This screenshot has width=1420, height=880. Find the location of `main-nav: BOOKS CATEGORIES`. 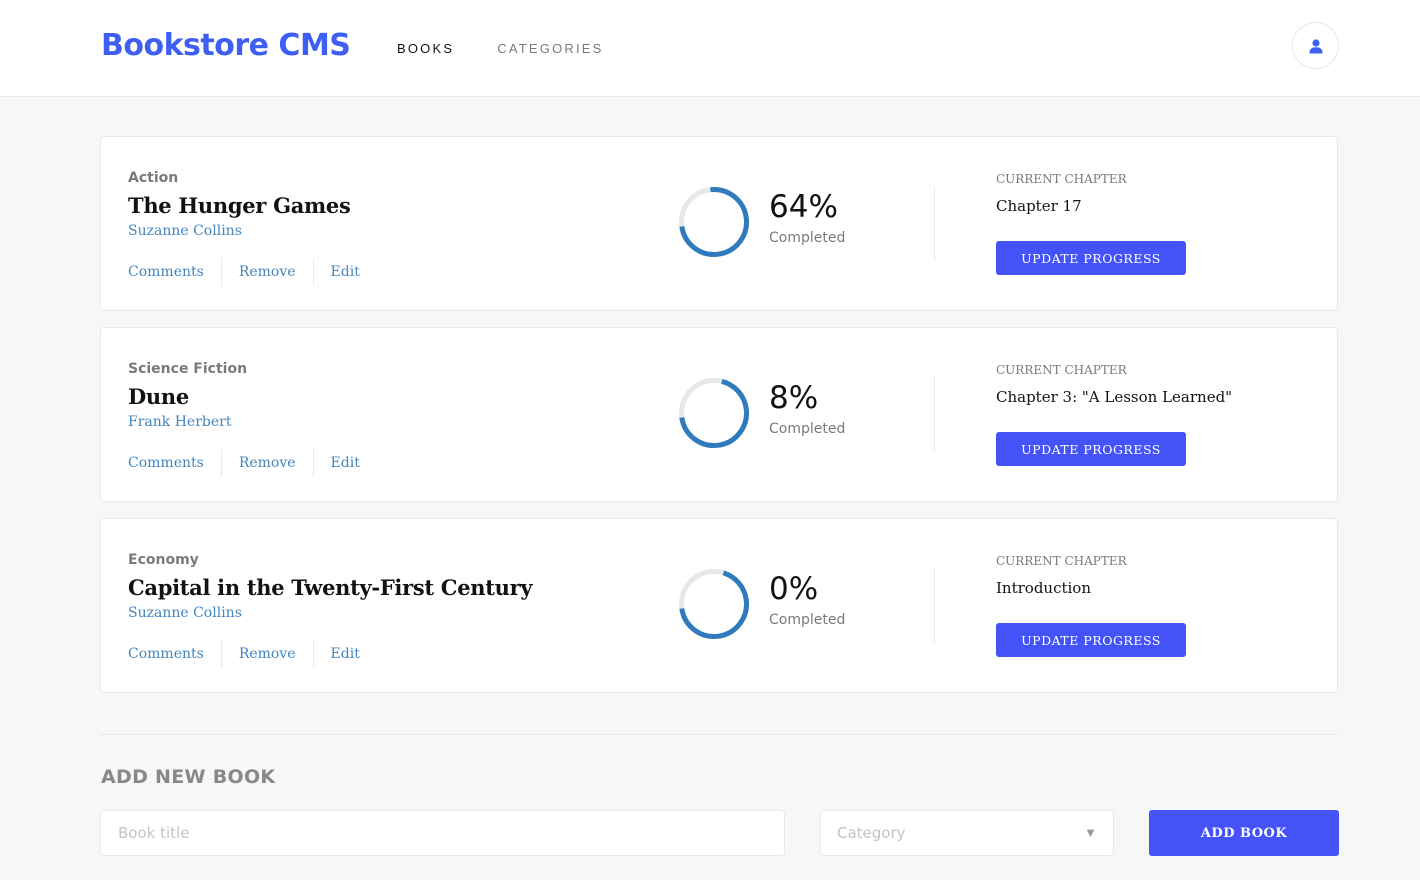

main-nav: BOOKS CATEGORIES is located at coordinates (500, 48).